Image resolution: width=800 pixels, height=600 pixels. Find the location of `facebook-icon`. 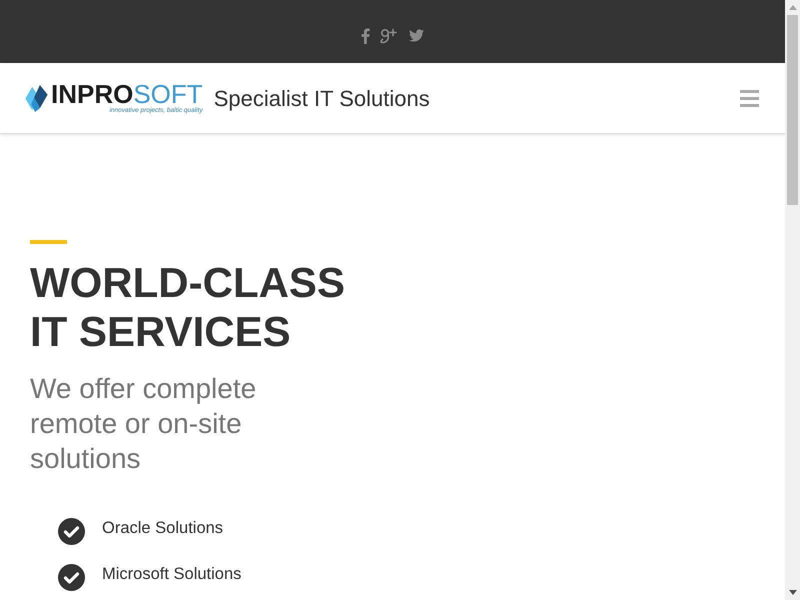

facebook-icon is located at coordinates (365, 36).